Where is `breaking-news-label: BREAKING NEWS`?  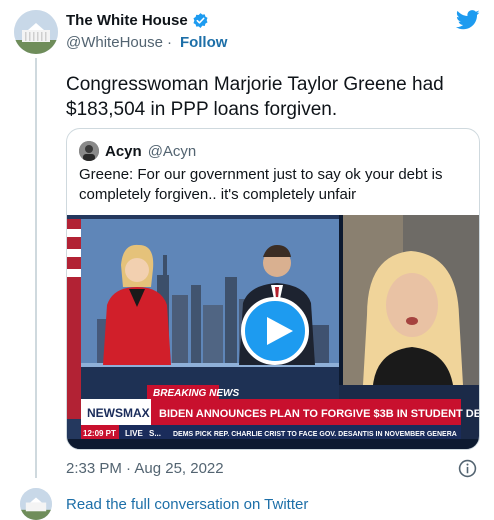 breaking-news-label: BREAKING NEWS is located at coordinates (196, 393).